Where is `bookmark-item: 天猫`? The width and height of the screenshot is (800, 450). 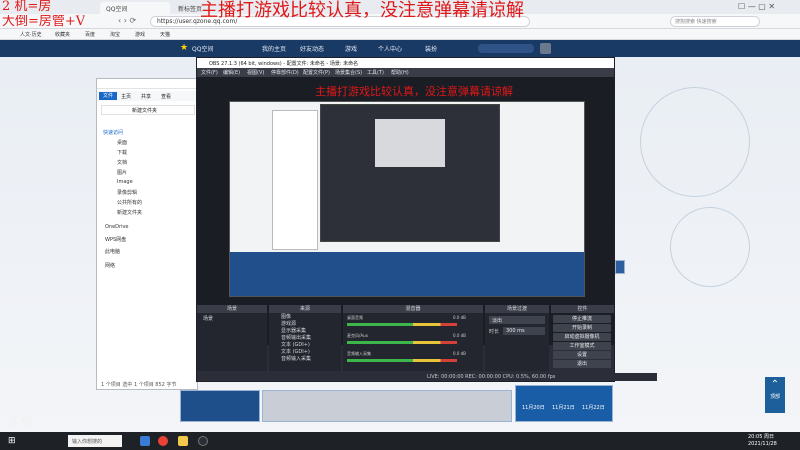 bookmark-item: 天猫 is located at coordinates (165, 34).